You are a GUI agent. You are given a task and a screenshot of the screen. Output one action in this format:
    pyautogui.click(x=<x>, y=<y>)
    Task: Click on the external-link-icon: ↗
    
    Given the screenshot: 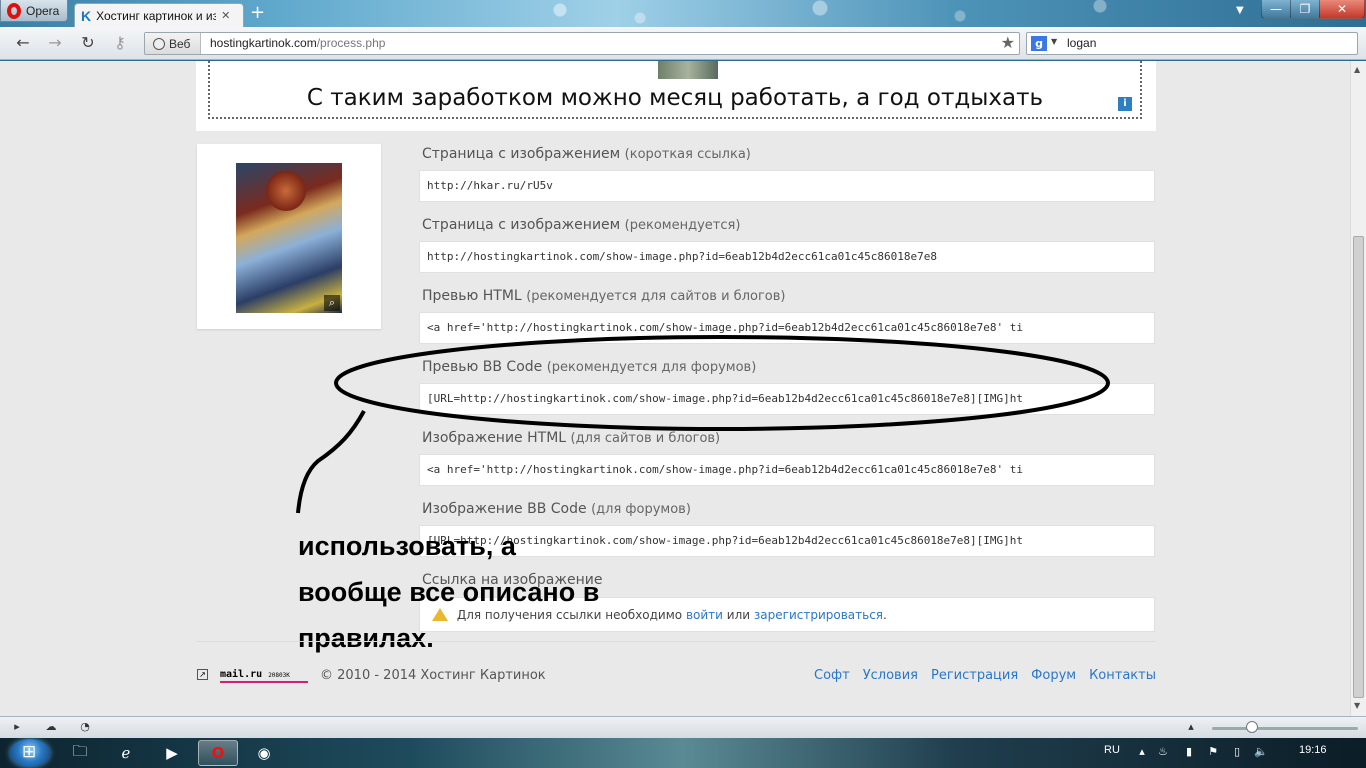 What is the action you would take?
    pyautogui.click(x=202, y=674)
    